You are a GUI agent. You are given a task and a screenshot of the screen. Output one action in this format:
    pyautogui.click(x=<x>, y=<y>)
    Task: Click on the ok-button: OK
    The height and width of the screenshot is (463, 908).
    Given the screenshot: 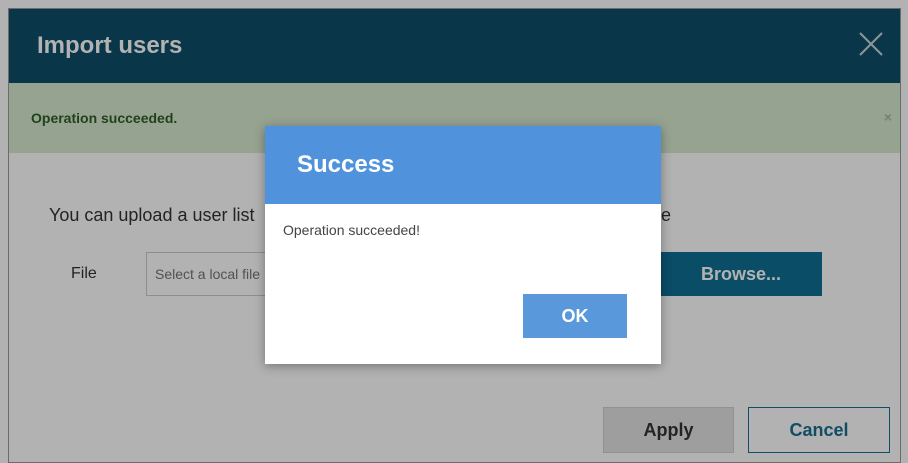 What is the action you would take?
    pyautogui.click(x=575, y=316)
    